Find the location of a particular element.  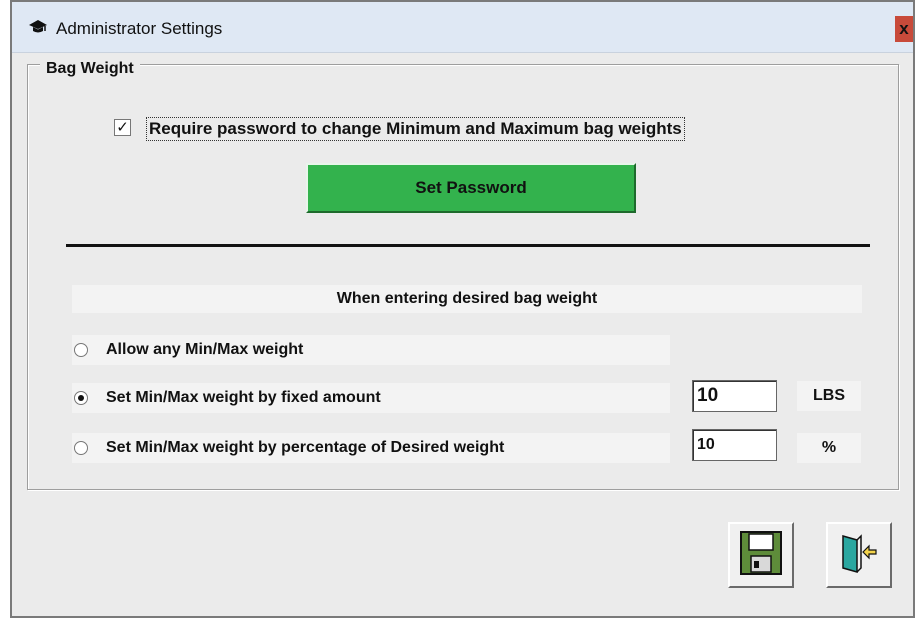

exit-door-icon is located at coordinates (859, 555).